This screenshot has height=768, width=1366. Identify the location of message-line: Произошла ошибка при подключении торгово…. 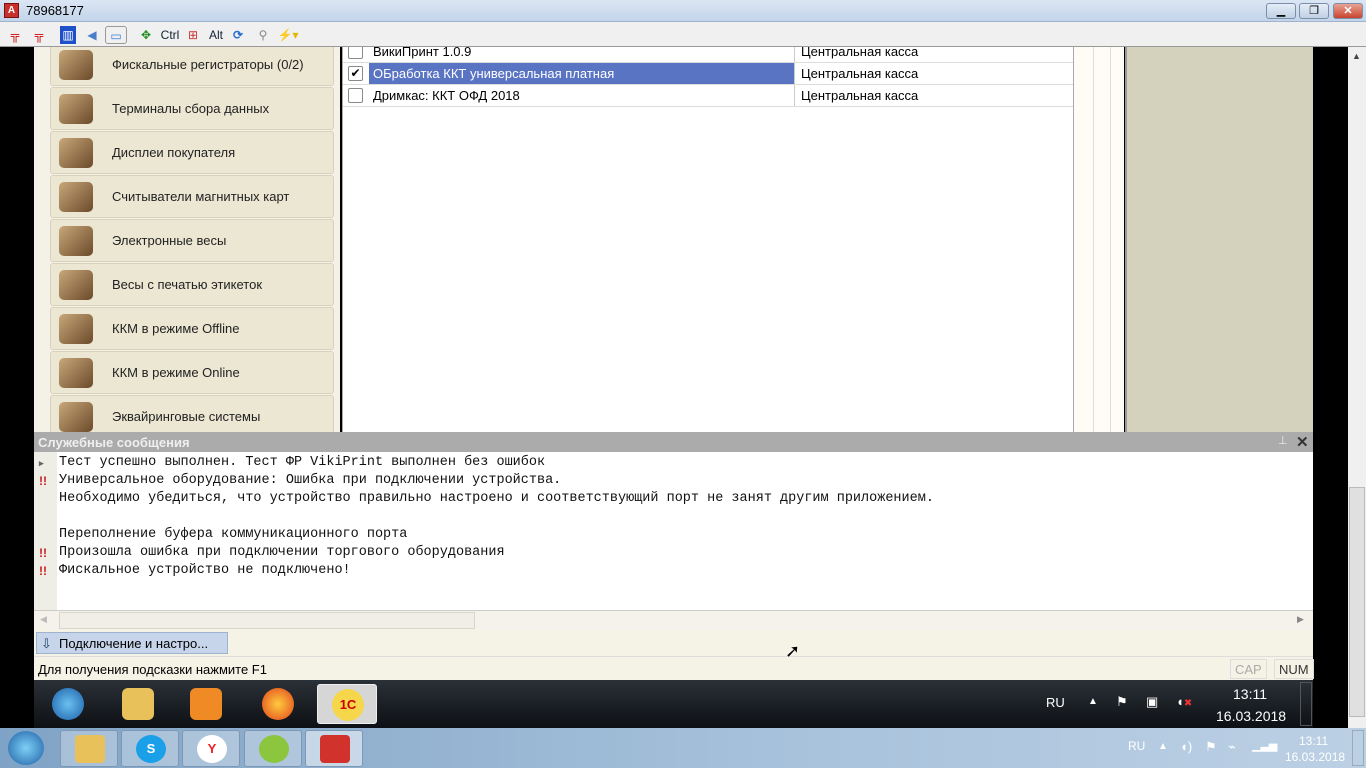
(282, 552).